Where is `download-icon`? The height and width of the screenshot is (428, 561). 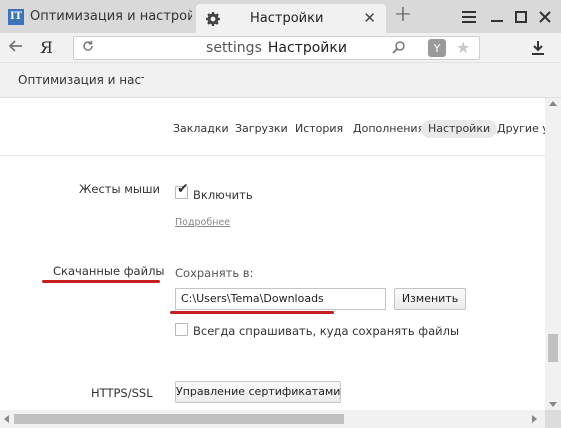
download-icon is located at coordinates (539, 49).